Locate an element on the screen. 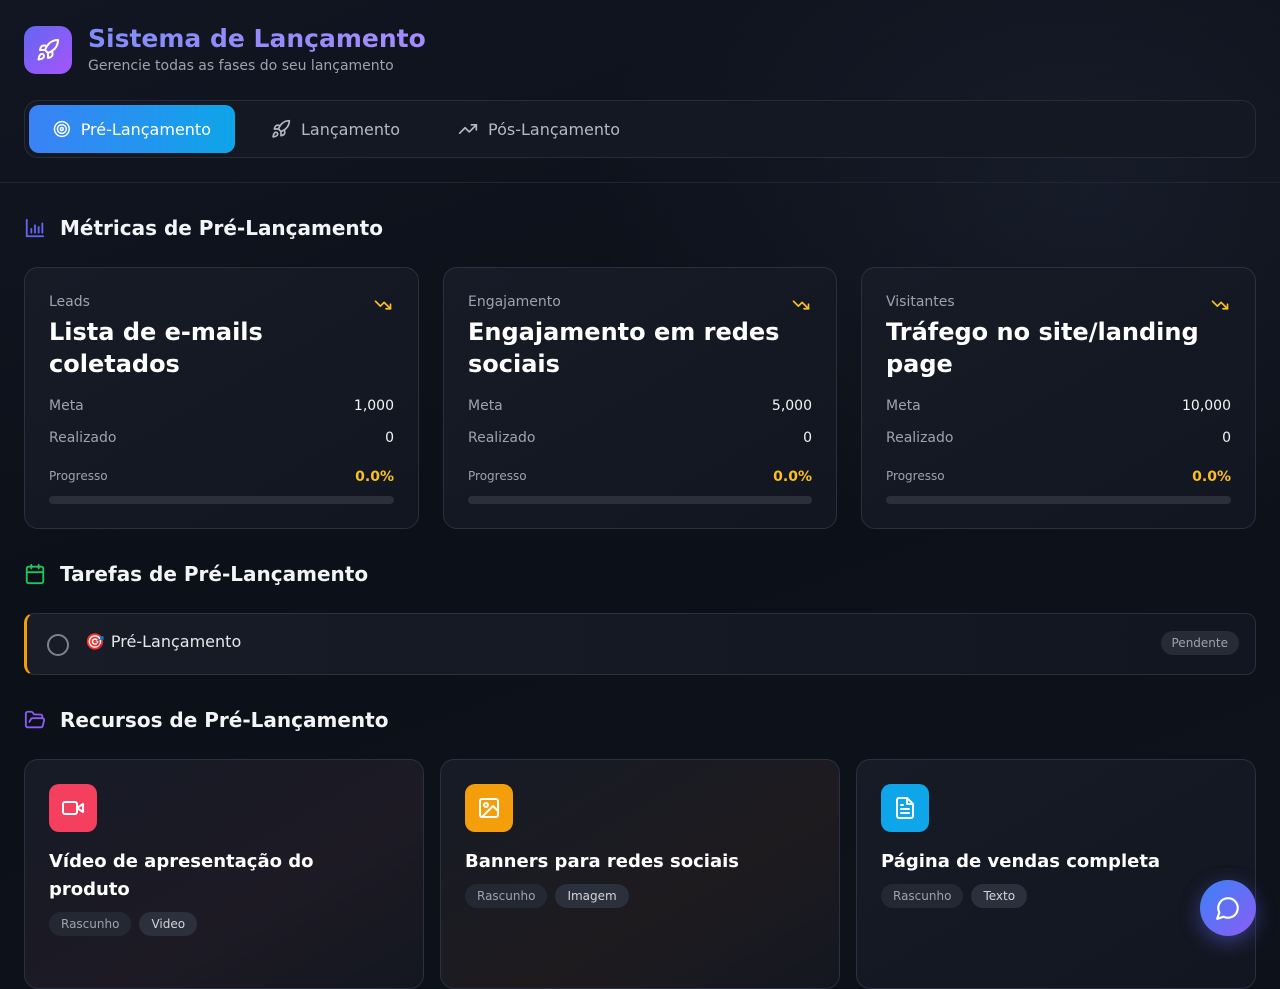 The image size is (1280, 989). task-checkbox is located at coordinates (58, 645).